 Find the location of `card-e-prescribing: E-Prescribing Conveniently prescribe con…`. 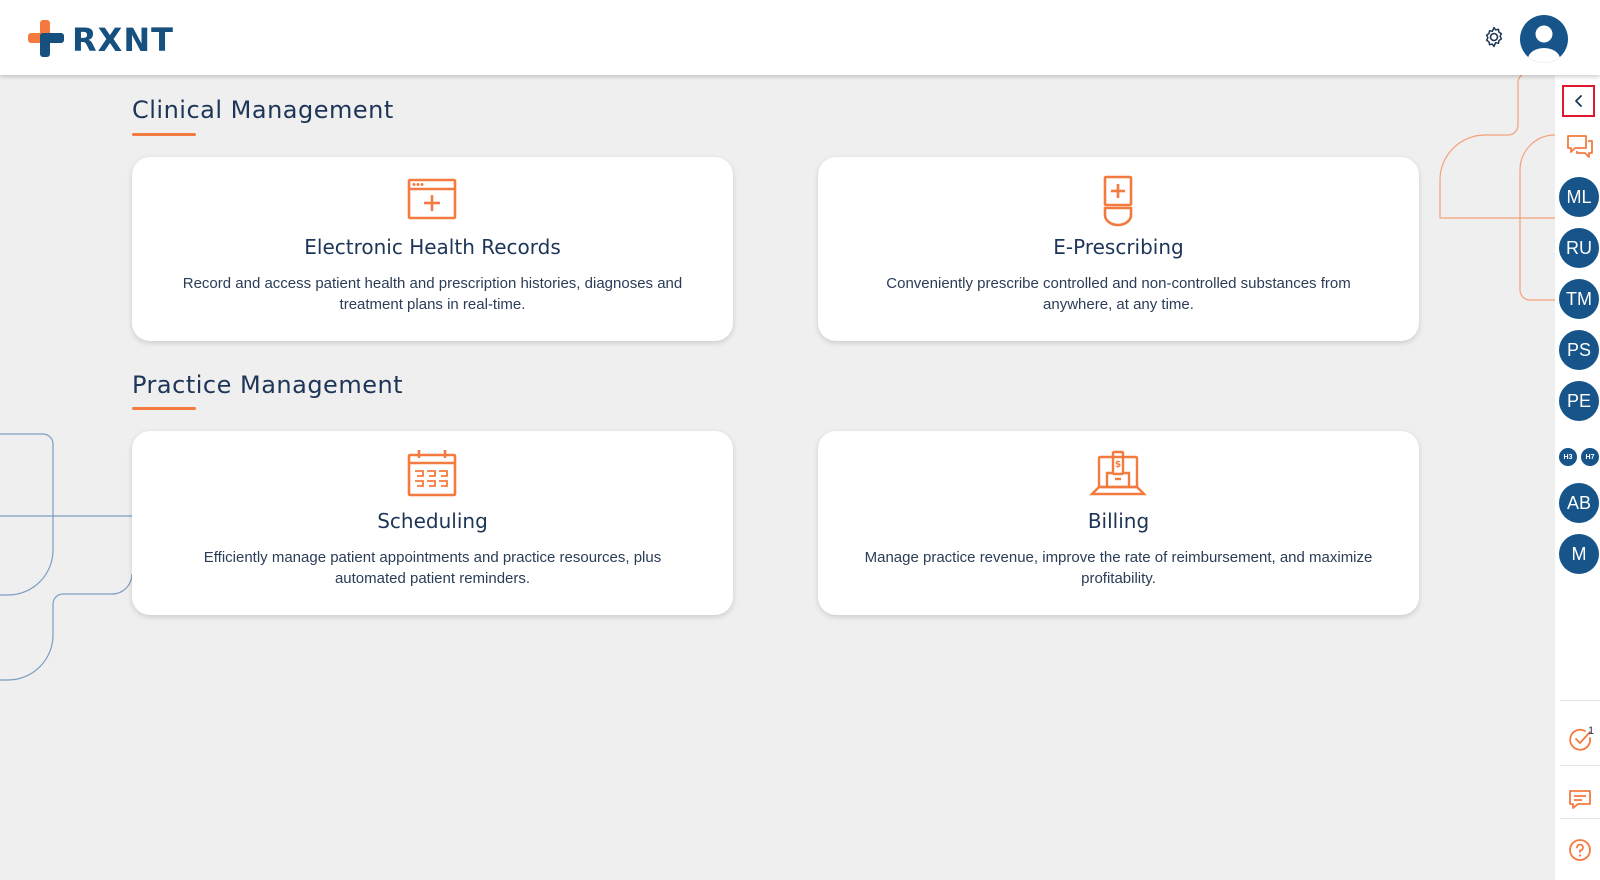

card-e-prescribing: E-Prescribing Conveniently prescribe con… is located at coordinates (1118, 249).